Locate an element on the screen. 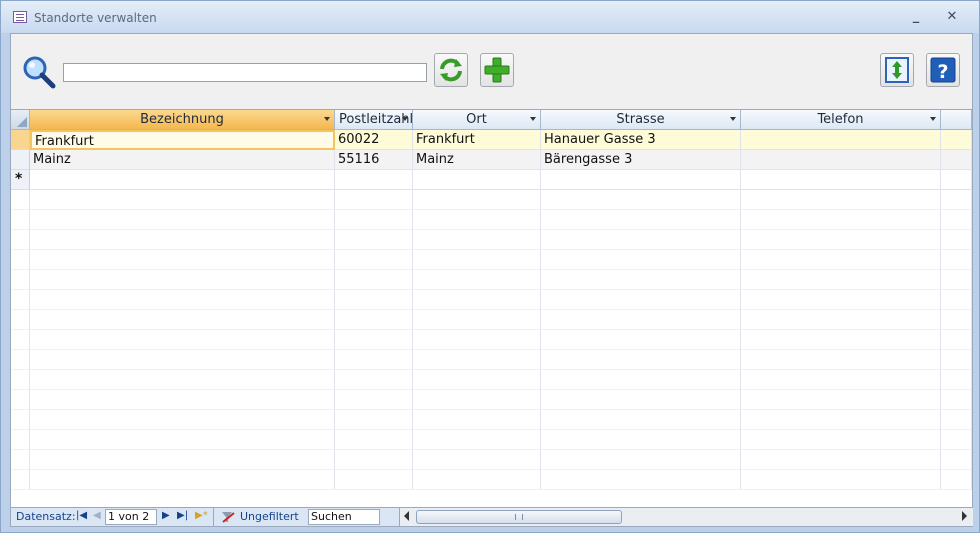 The height and width of the screenshot is (533, 980). column-header-label: Bezeichnung is located at coordinates (182, 119).